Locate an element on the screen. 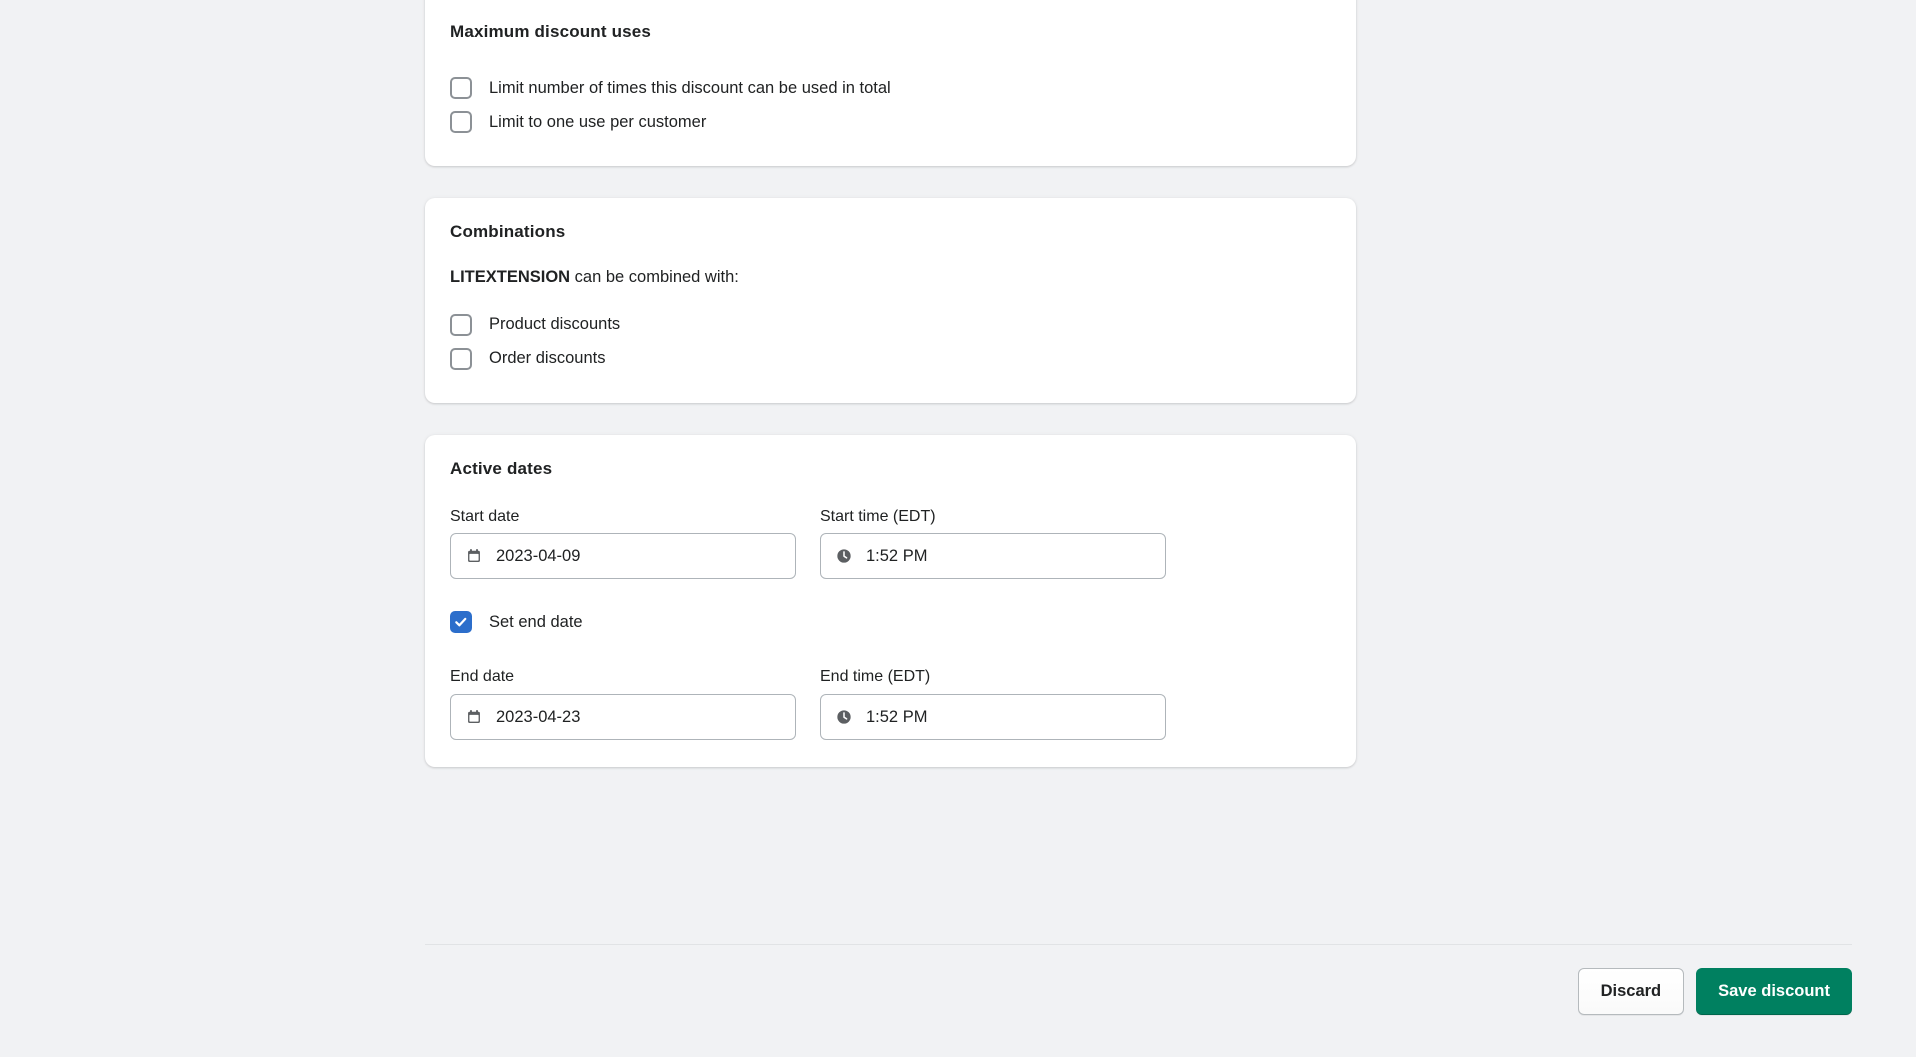 The image size is (1916, 1057). set-end-date-row: Set end date is located at coordinates (890, 622).